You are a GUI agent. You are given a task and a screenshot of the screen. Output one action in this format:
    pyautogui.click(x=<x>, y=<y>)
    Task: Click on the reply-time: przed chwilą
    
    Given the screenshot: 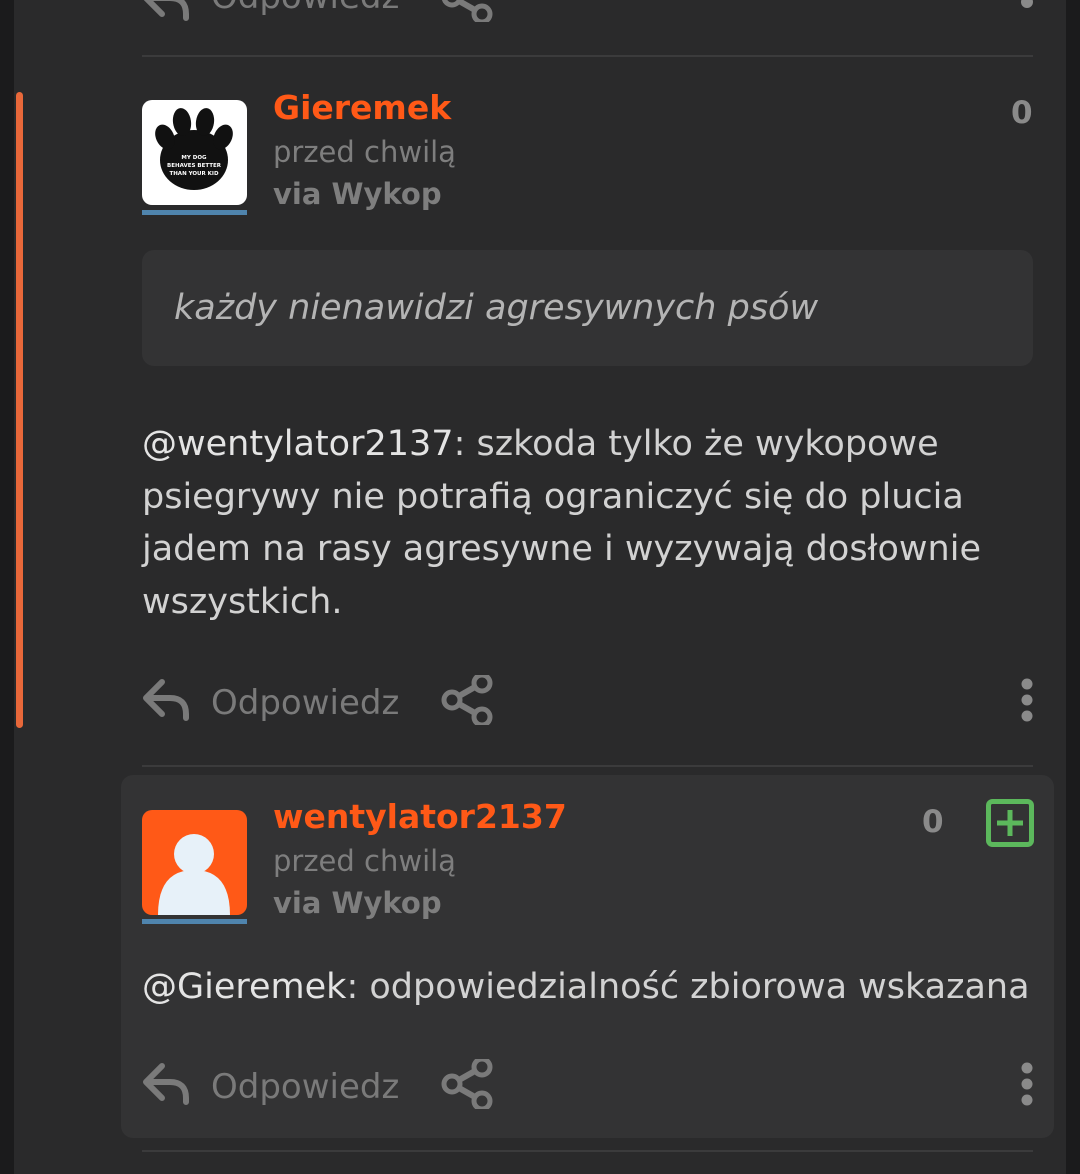 What is the action you would take?
    pyautogui.click(x=364, y=861)
    